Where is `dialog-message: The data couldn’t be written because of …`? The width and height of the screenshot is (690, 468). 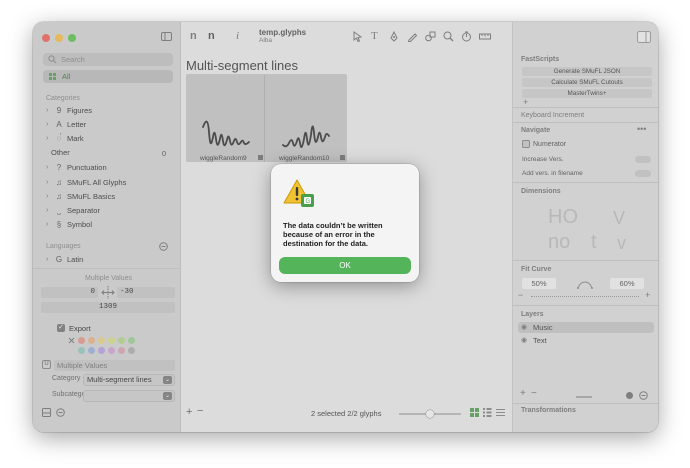 dialog-message: The data couldn’t be written because of … is located at coordinates (333, 234).